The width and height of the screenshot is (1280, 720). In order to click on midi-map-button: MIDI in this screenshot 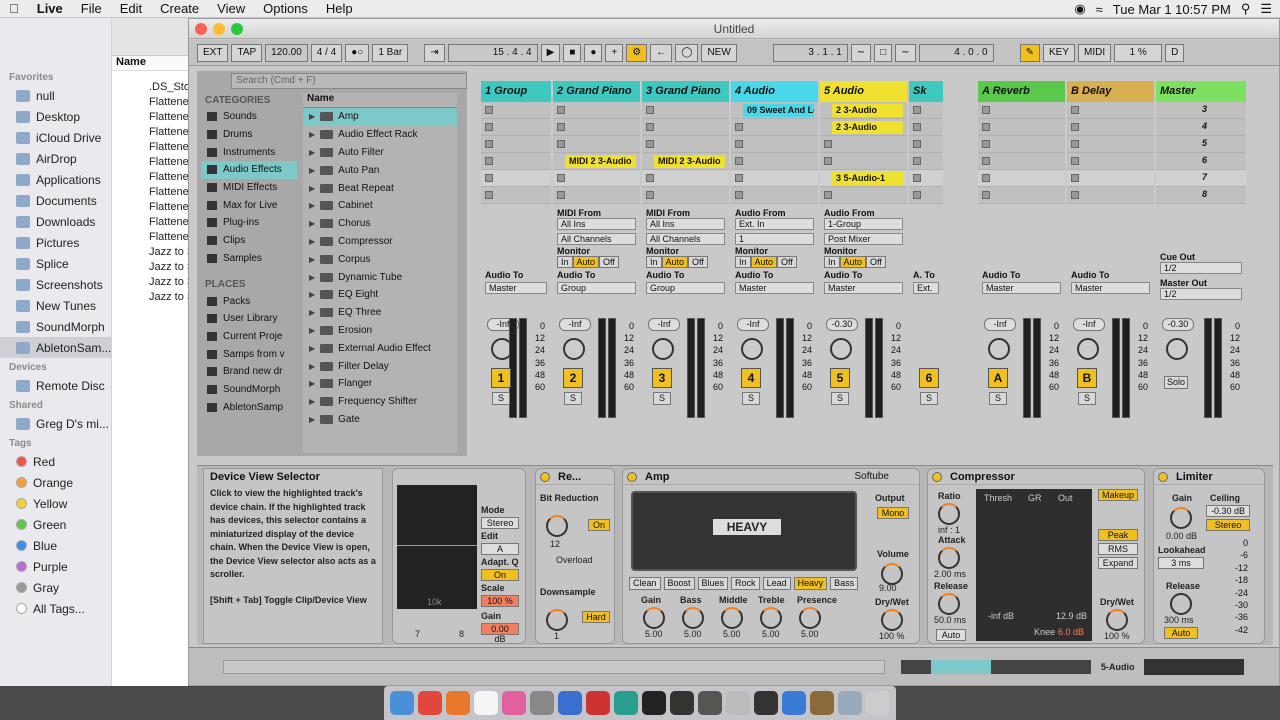, I will do `click(1095, 52)`.